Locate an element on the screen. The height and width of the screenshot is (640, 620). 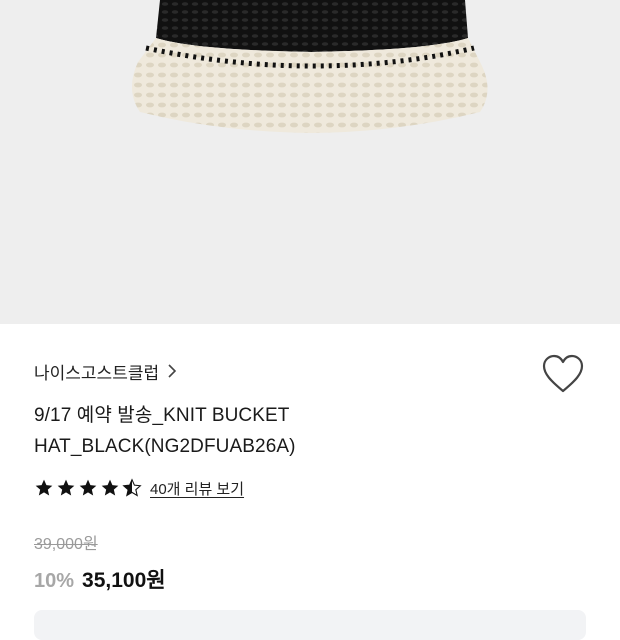
product-title-line2: HAT_BLACK(NG2DFUAB26A) is located at coordinates (165, 446).